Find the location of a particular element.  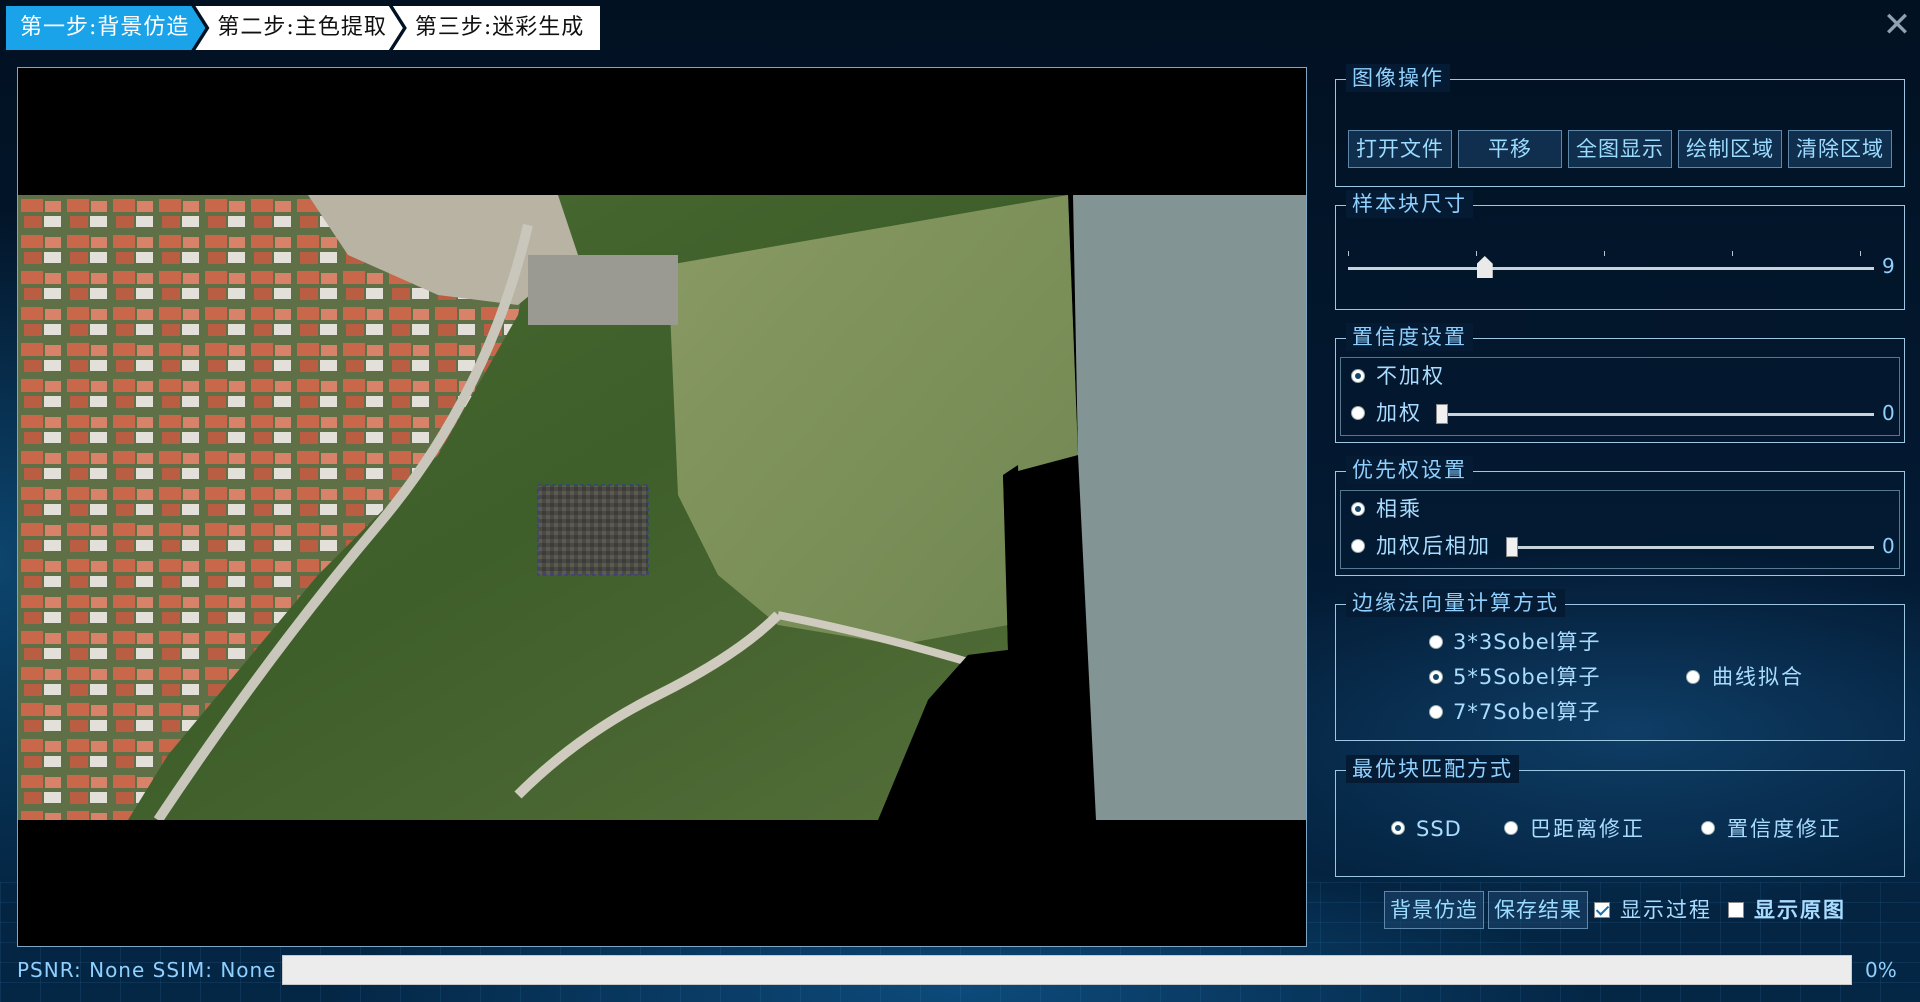

sobel-7x7-label: 7*7Sobel算子 is located at coordinates (1526, 712).